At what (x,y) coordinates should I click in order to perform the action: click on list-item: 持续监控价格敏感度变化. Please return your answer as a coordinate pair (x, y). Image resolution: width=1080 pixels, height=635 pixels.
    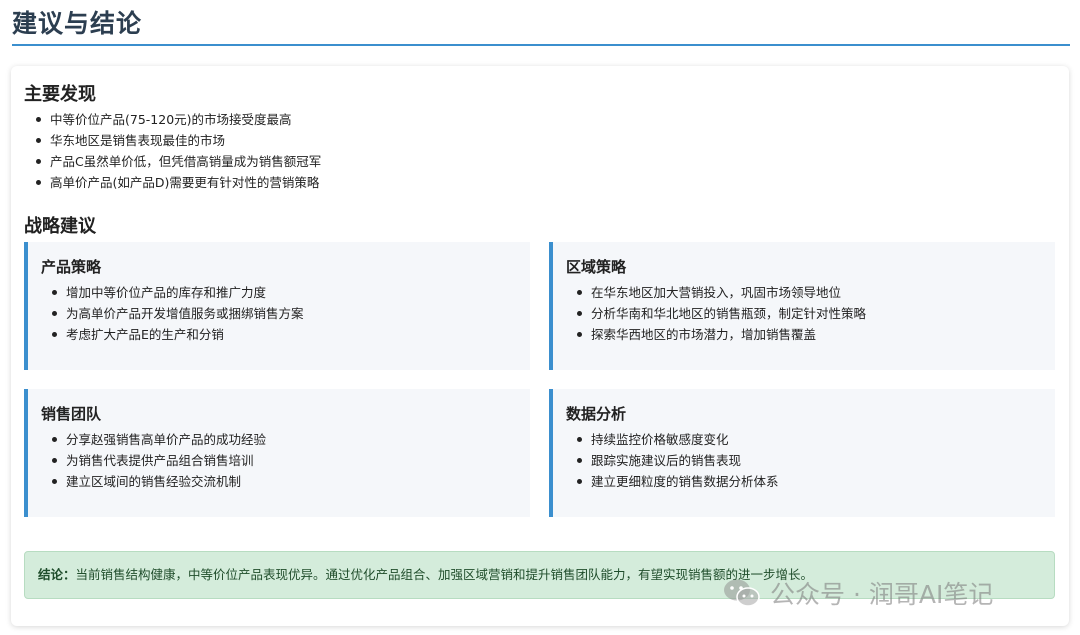
    Looking at the image, I should click on (678, 439).